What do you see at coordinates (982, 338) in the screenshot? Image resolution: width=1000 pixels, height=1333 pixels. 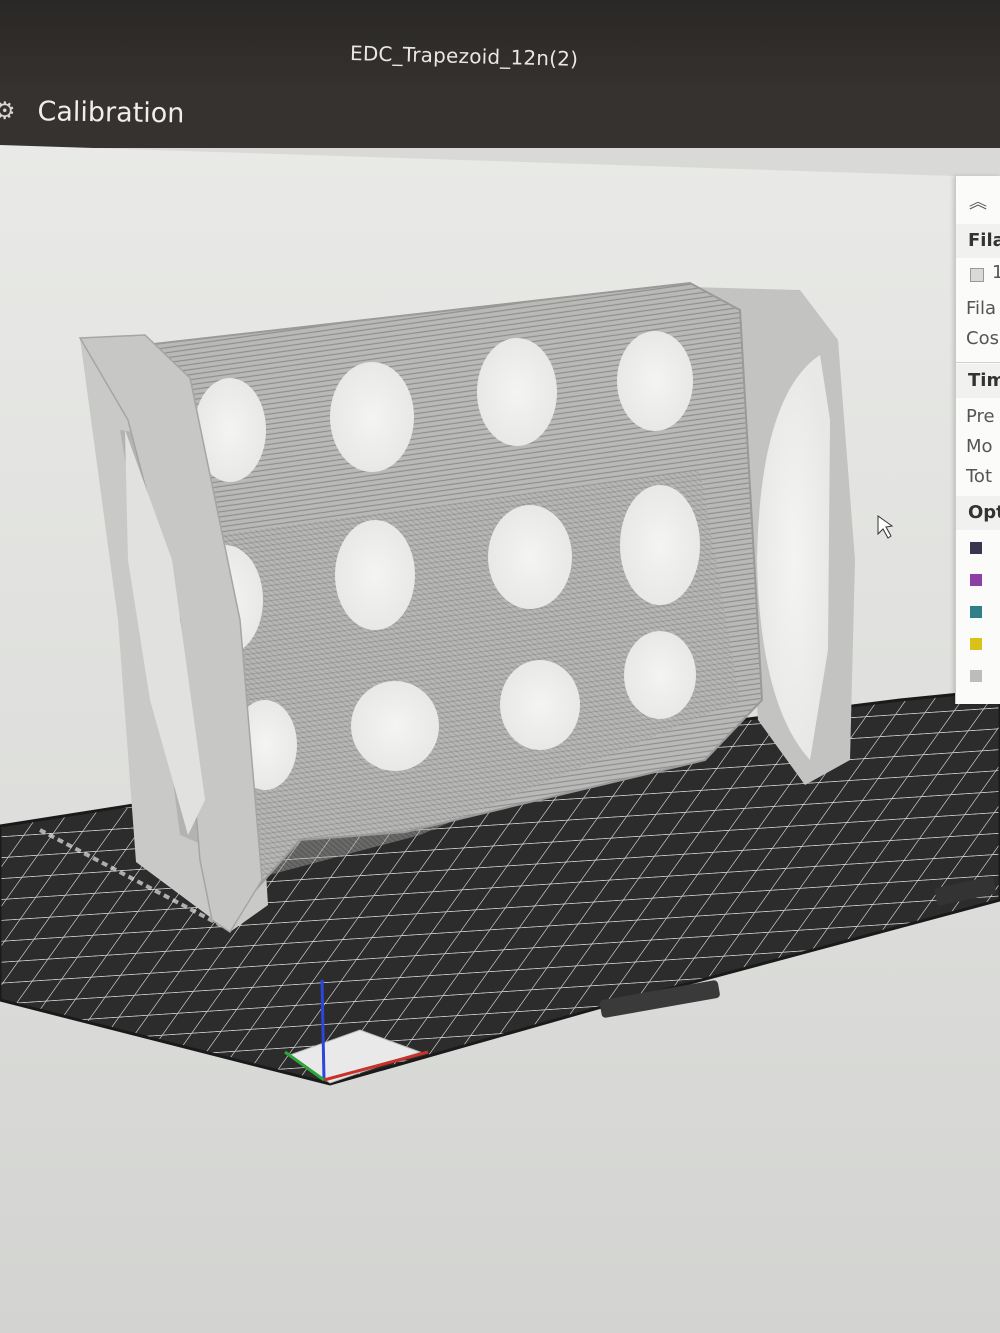 I see `cost-label: Cos` at bounding box center [982, 338].